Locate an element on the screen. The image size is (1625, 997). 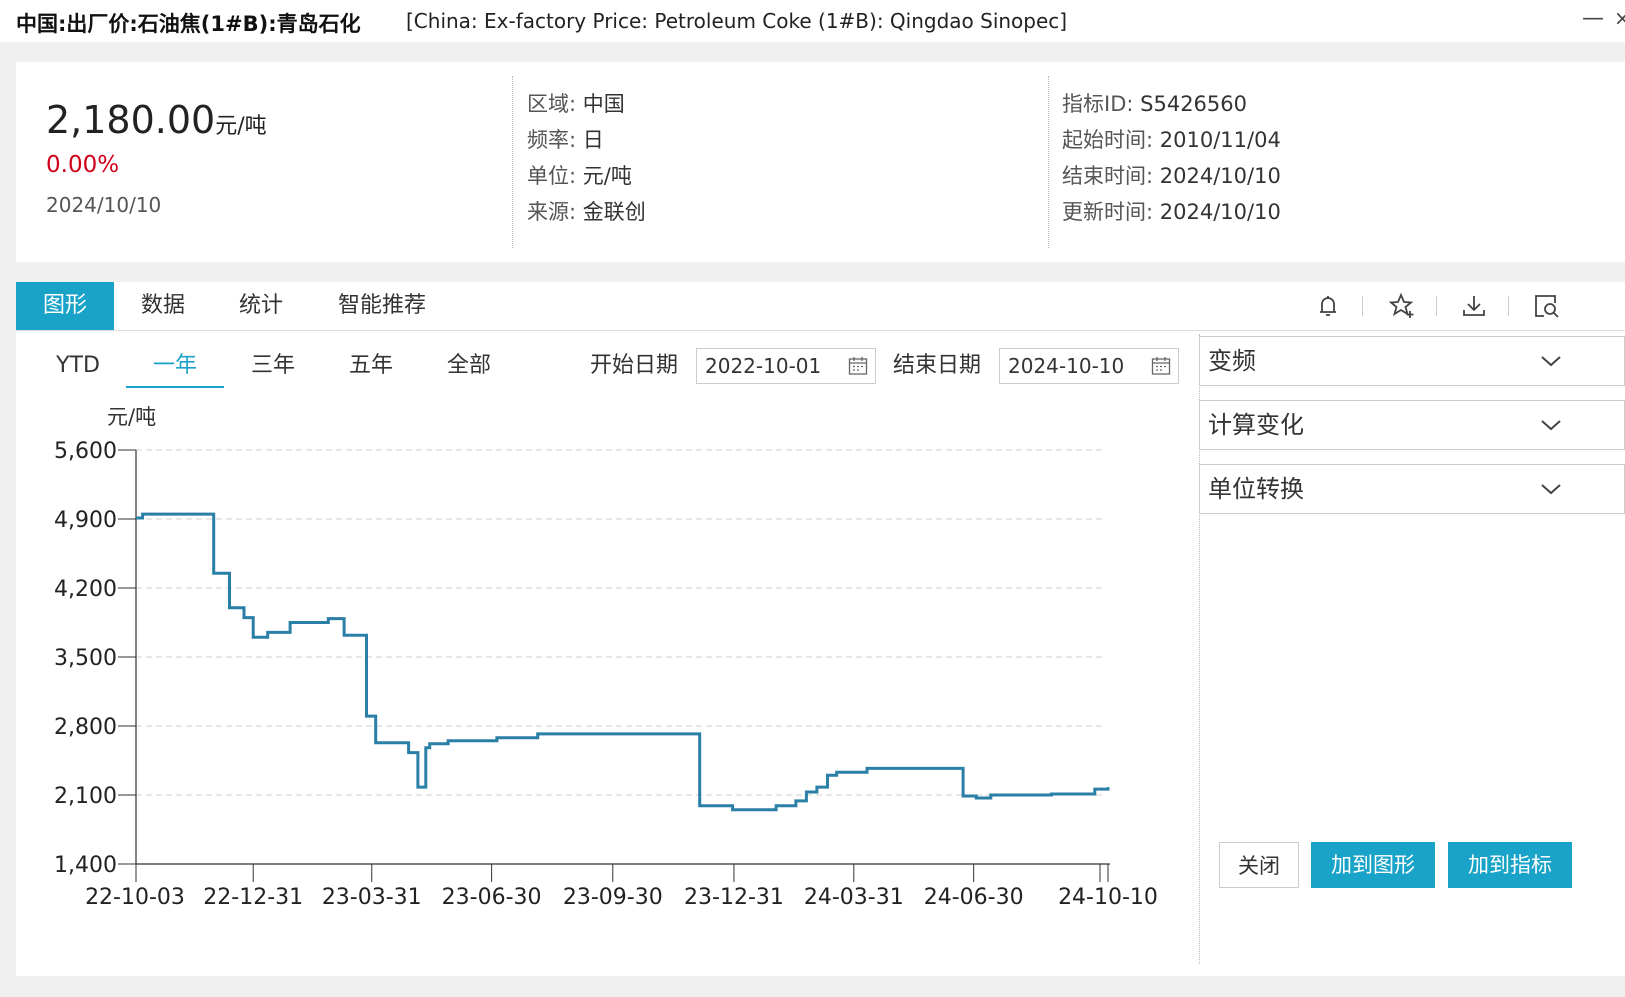
star-add-icon is located at coordinates (1402, 306).